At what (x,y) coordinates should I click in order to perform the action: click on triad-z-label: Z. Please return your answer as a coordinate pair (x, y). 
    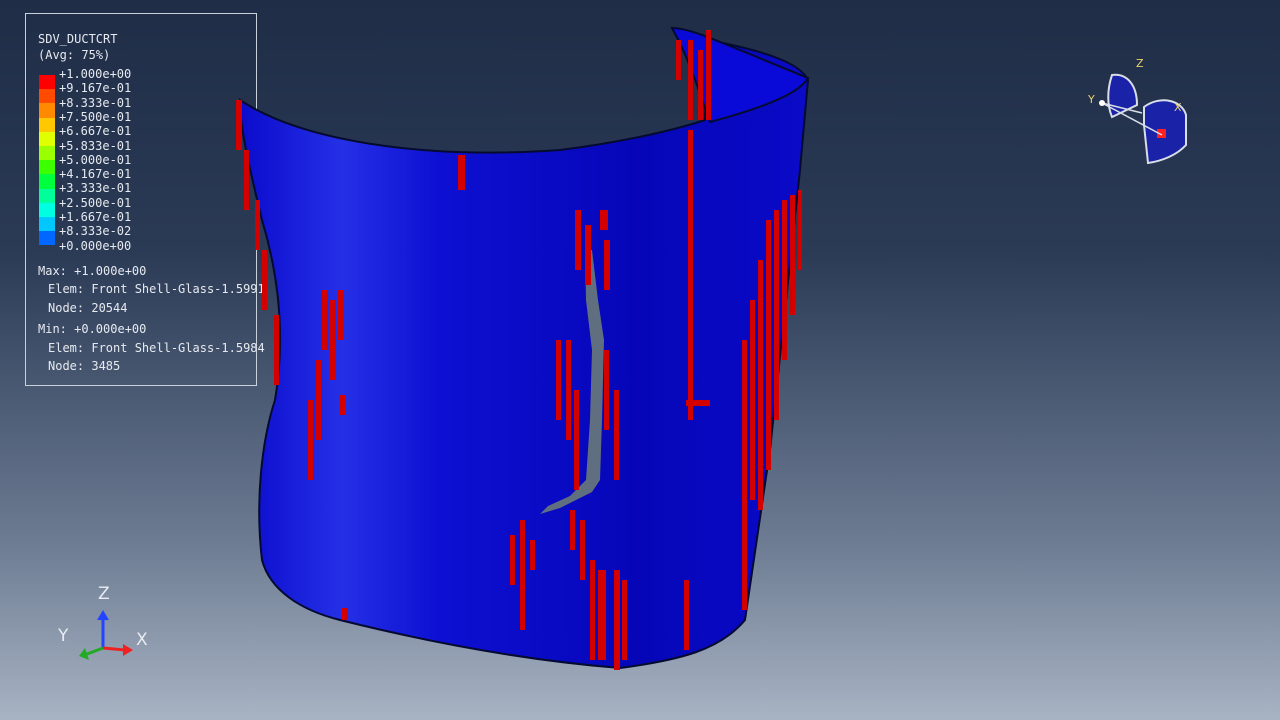
    Looking at the image, I should click on (104, 594).